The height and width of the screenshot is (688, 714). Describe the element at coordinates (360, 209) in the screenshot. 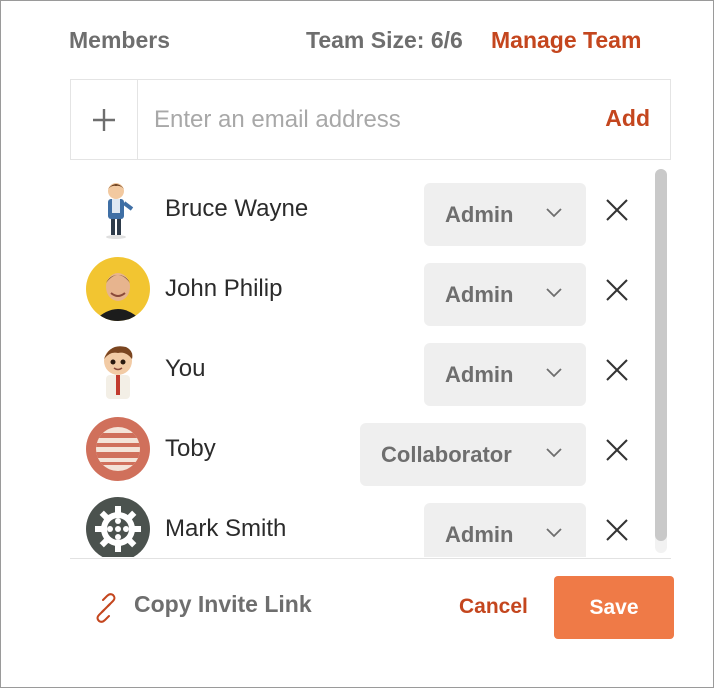

I see `member-row: Bruce Wayne Admin` at that location.